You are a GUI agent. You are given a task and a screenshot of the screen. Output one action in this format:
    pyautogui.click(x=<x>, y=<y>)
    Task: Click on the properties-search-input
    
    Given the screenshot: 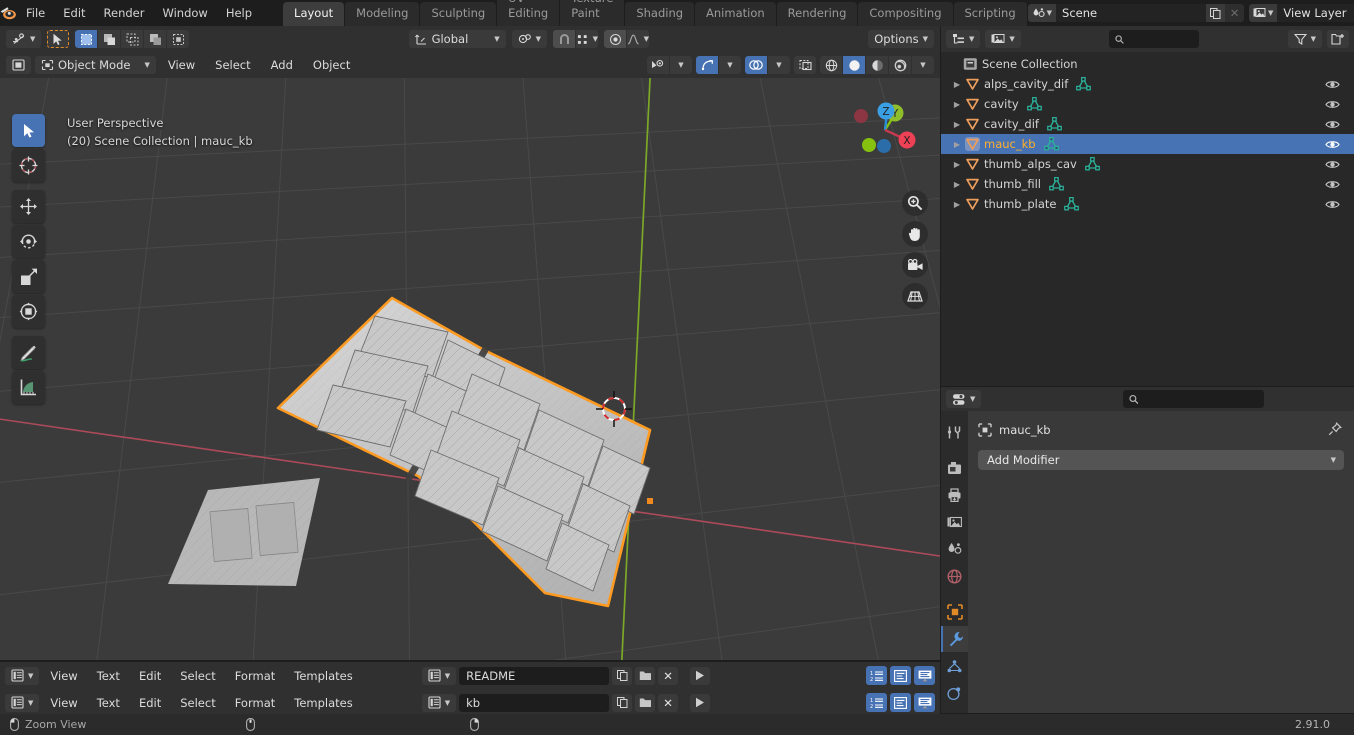 What is the action you would take?
    pyautogui.click(x=1201, y=399)
    